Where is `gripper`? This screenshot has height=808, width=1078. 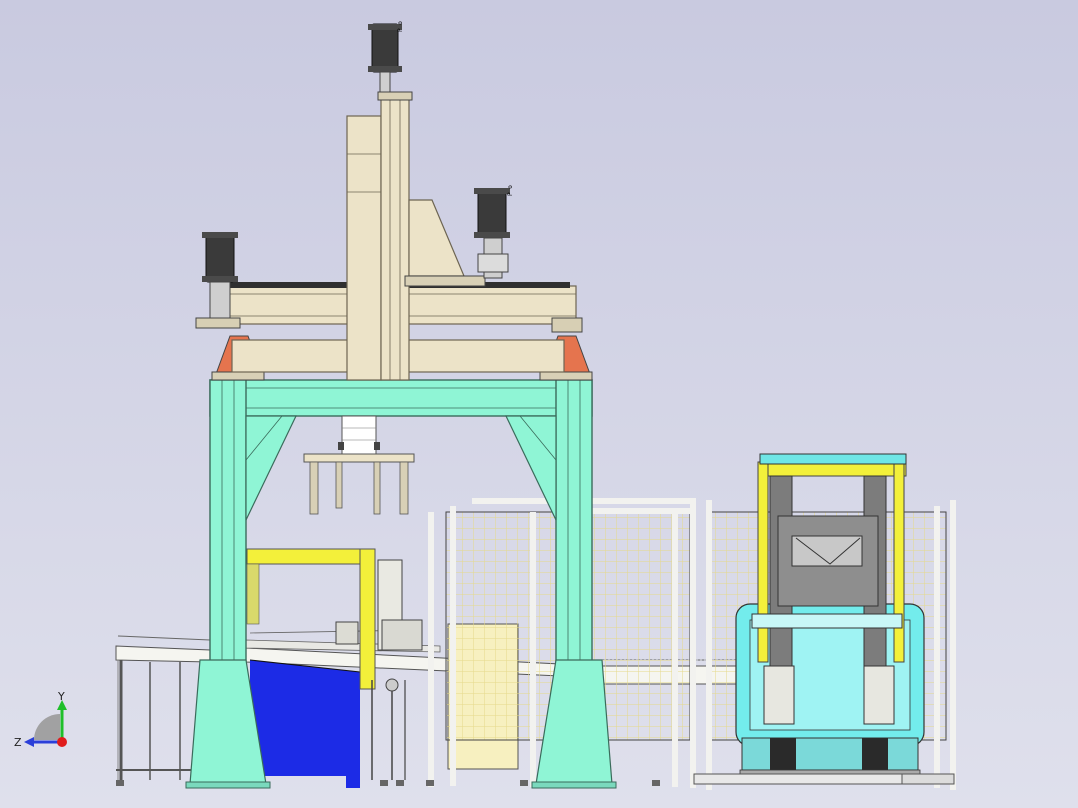
gripper is located at coordinates (359, 465).